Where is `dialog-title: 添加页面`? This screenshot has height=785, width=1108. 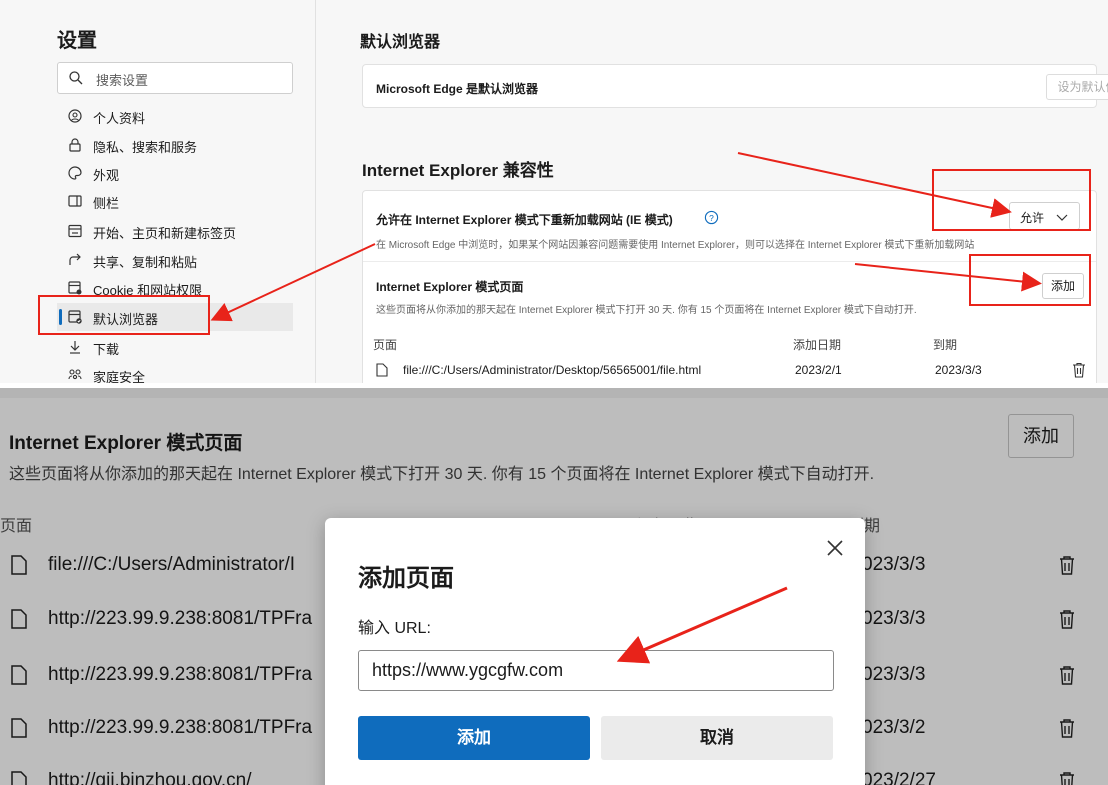 dialog-title: 添加页面 is located at coordinates (406, 578).